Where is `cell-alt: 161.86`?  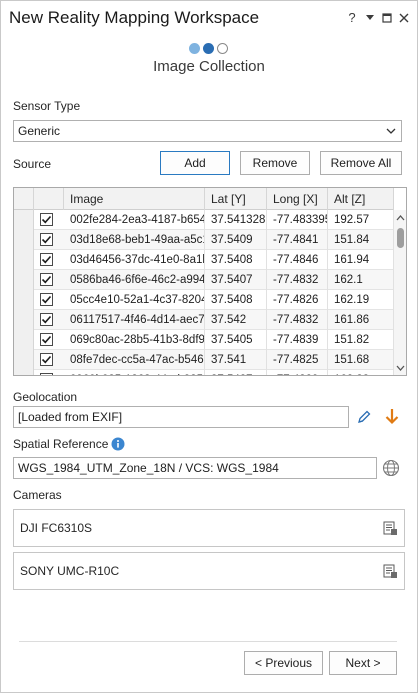 cell-alt: 161.86 is located at coordinates (361, 320).